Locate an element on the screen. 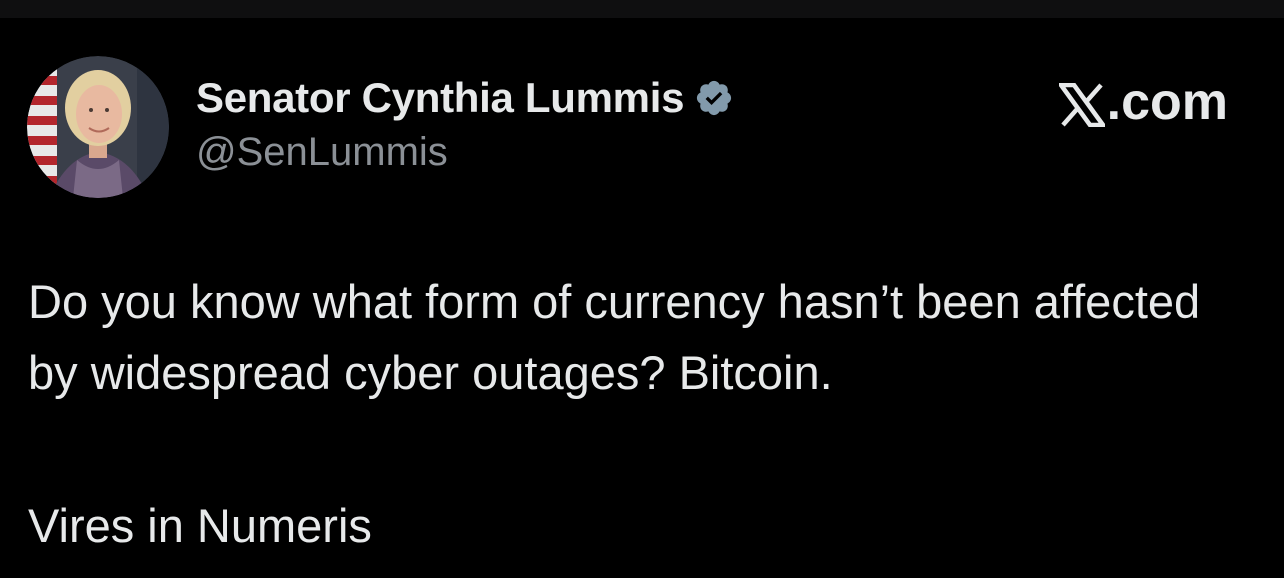  tweet-motto: Vires in Numeris is located at coordinates (200, 525).